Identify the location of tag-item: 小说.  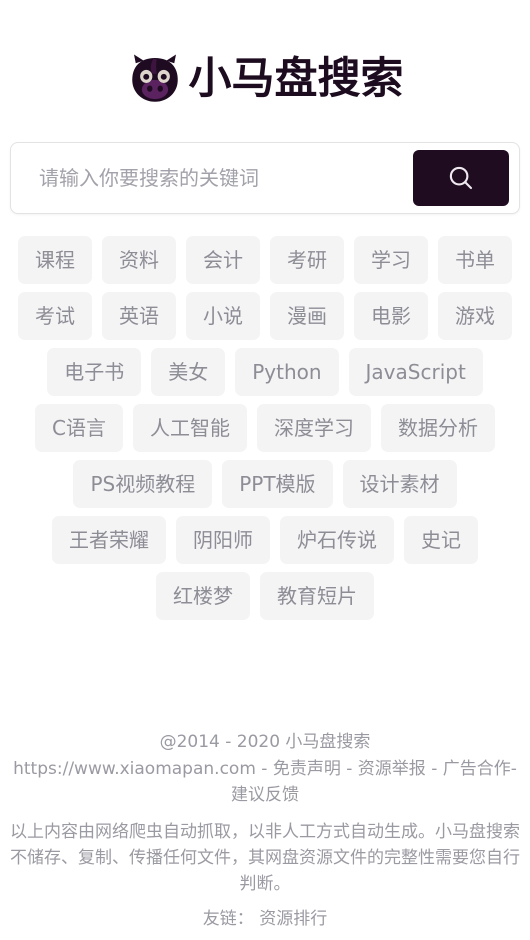
(223, 316).